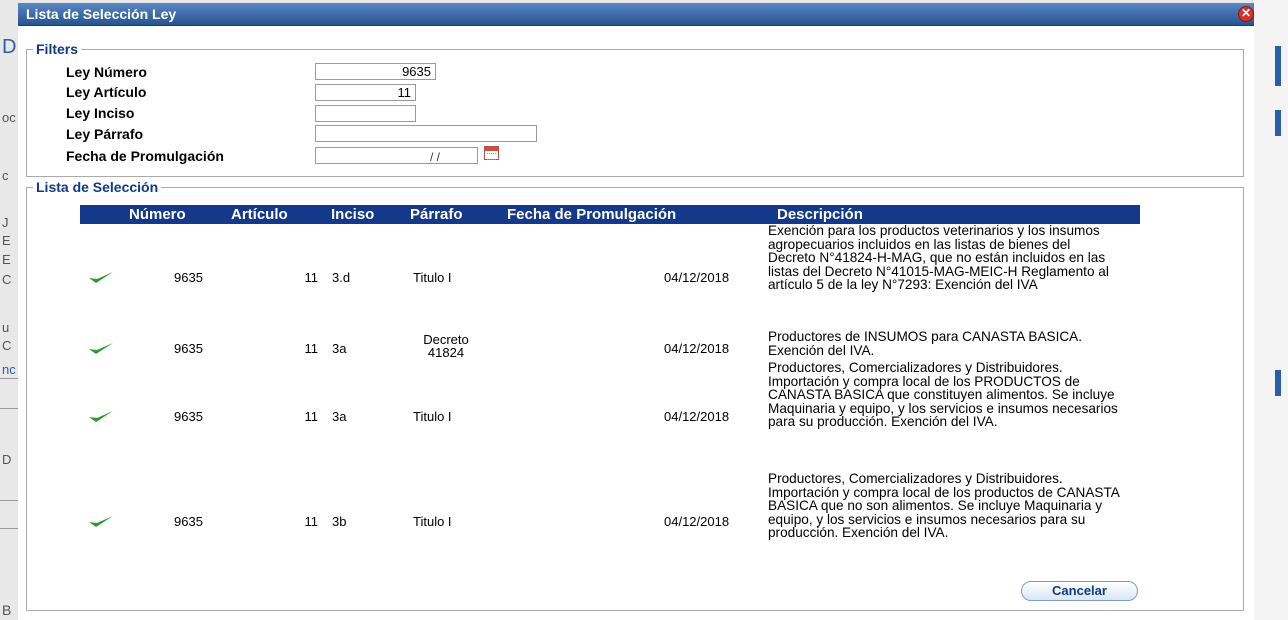 The width and height of the screenshot is (1288, 620). I want to click on background-fragment: u, so click(6, 327).